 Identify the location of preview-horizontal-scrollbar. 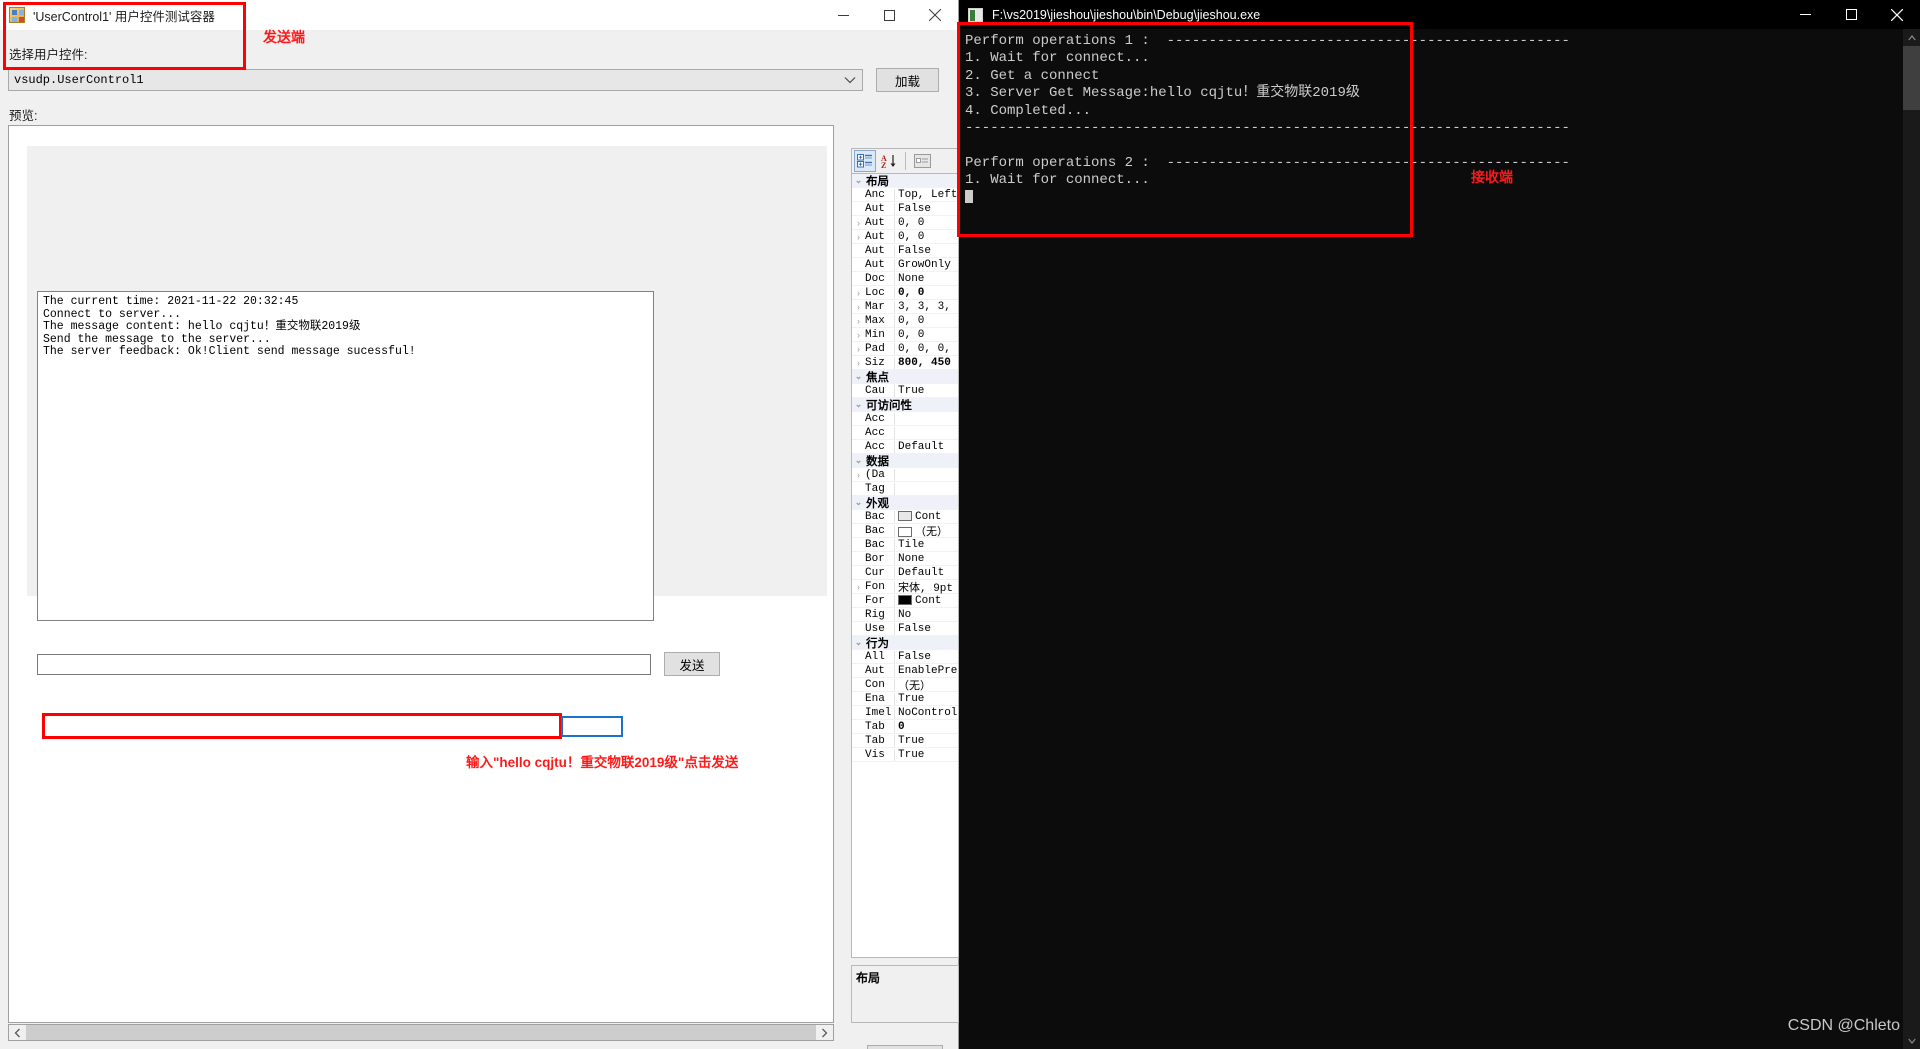
(421, 1032).